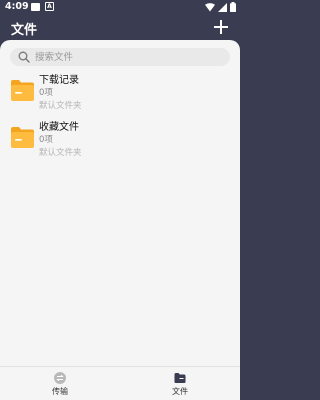 The width and height of the screenshot is (320, 400). Describe the element at coordinates (59, 80) in the screenshot. I see `folder-name: 下载记录` at that location.